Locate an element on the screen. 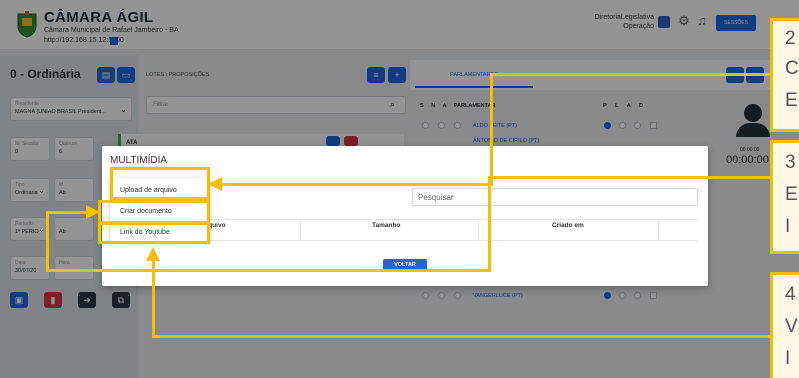 The image size is (799, 378). connector-3-v2 is located at coordinates (47, 241).